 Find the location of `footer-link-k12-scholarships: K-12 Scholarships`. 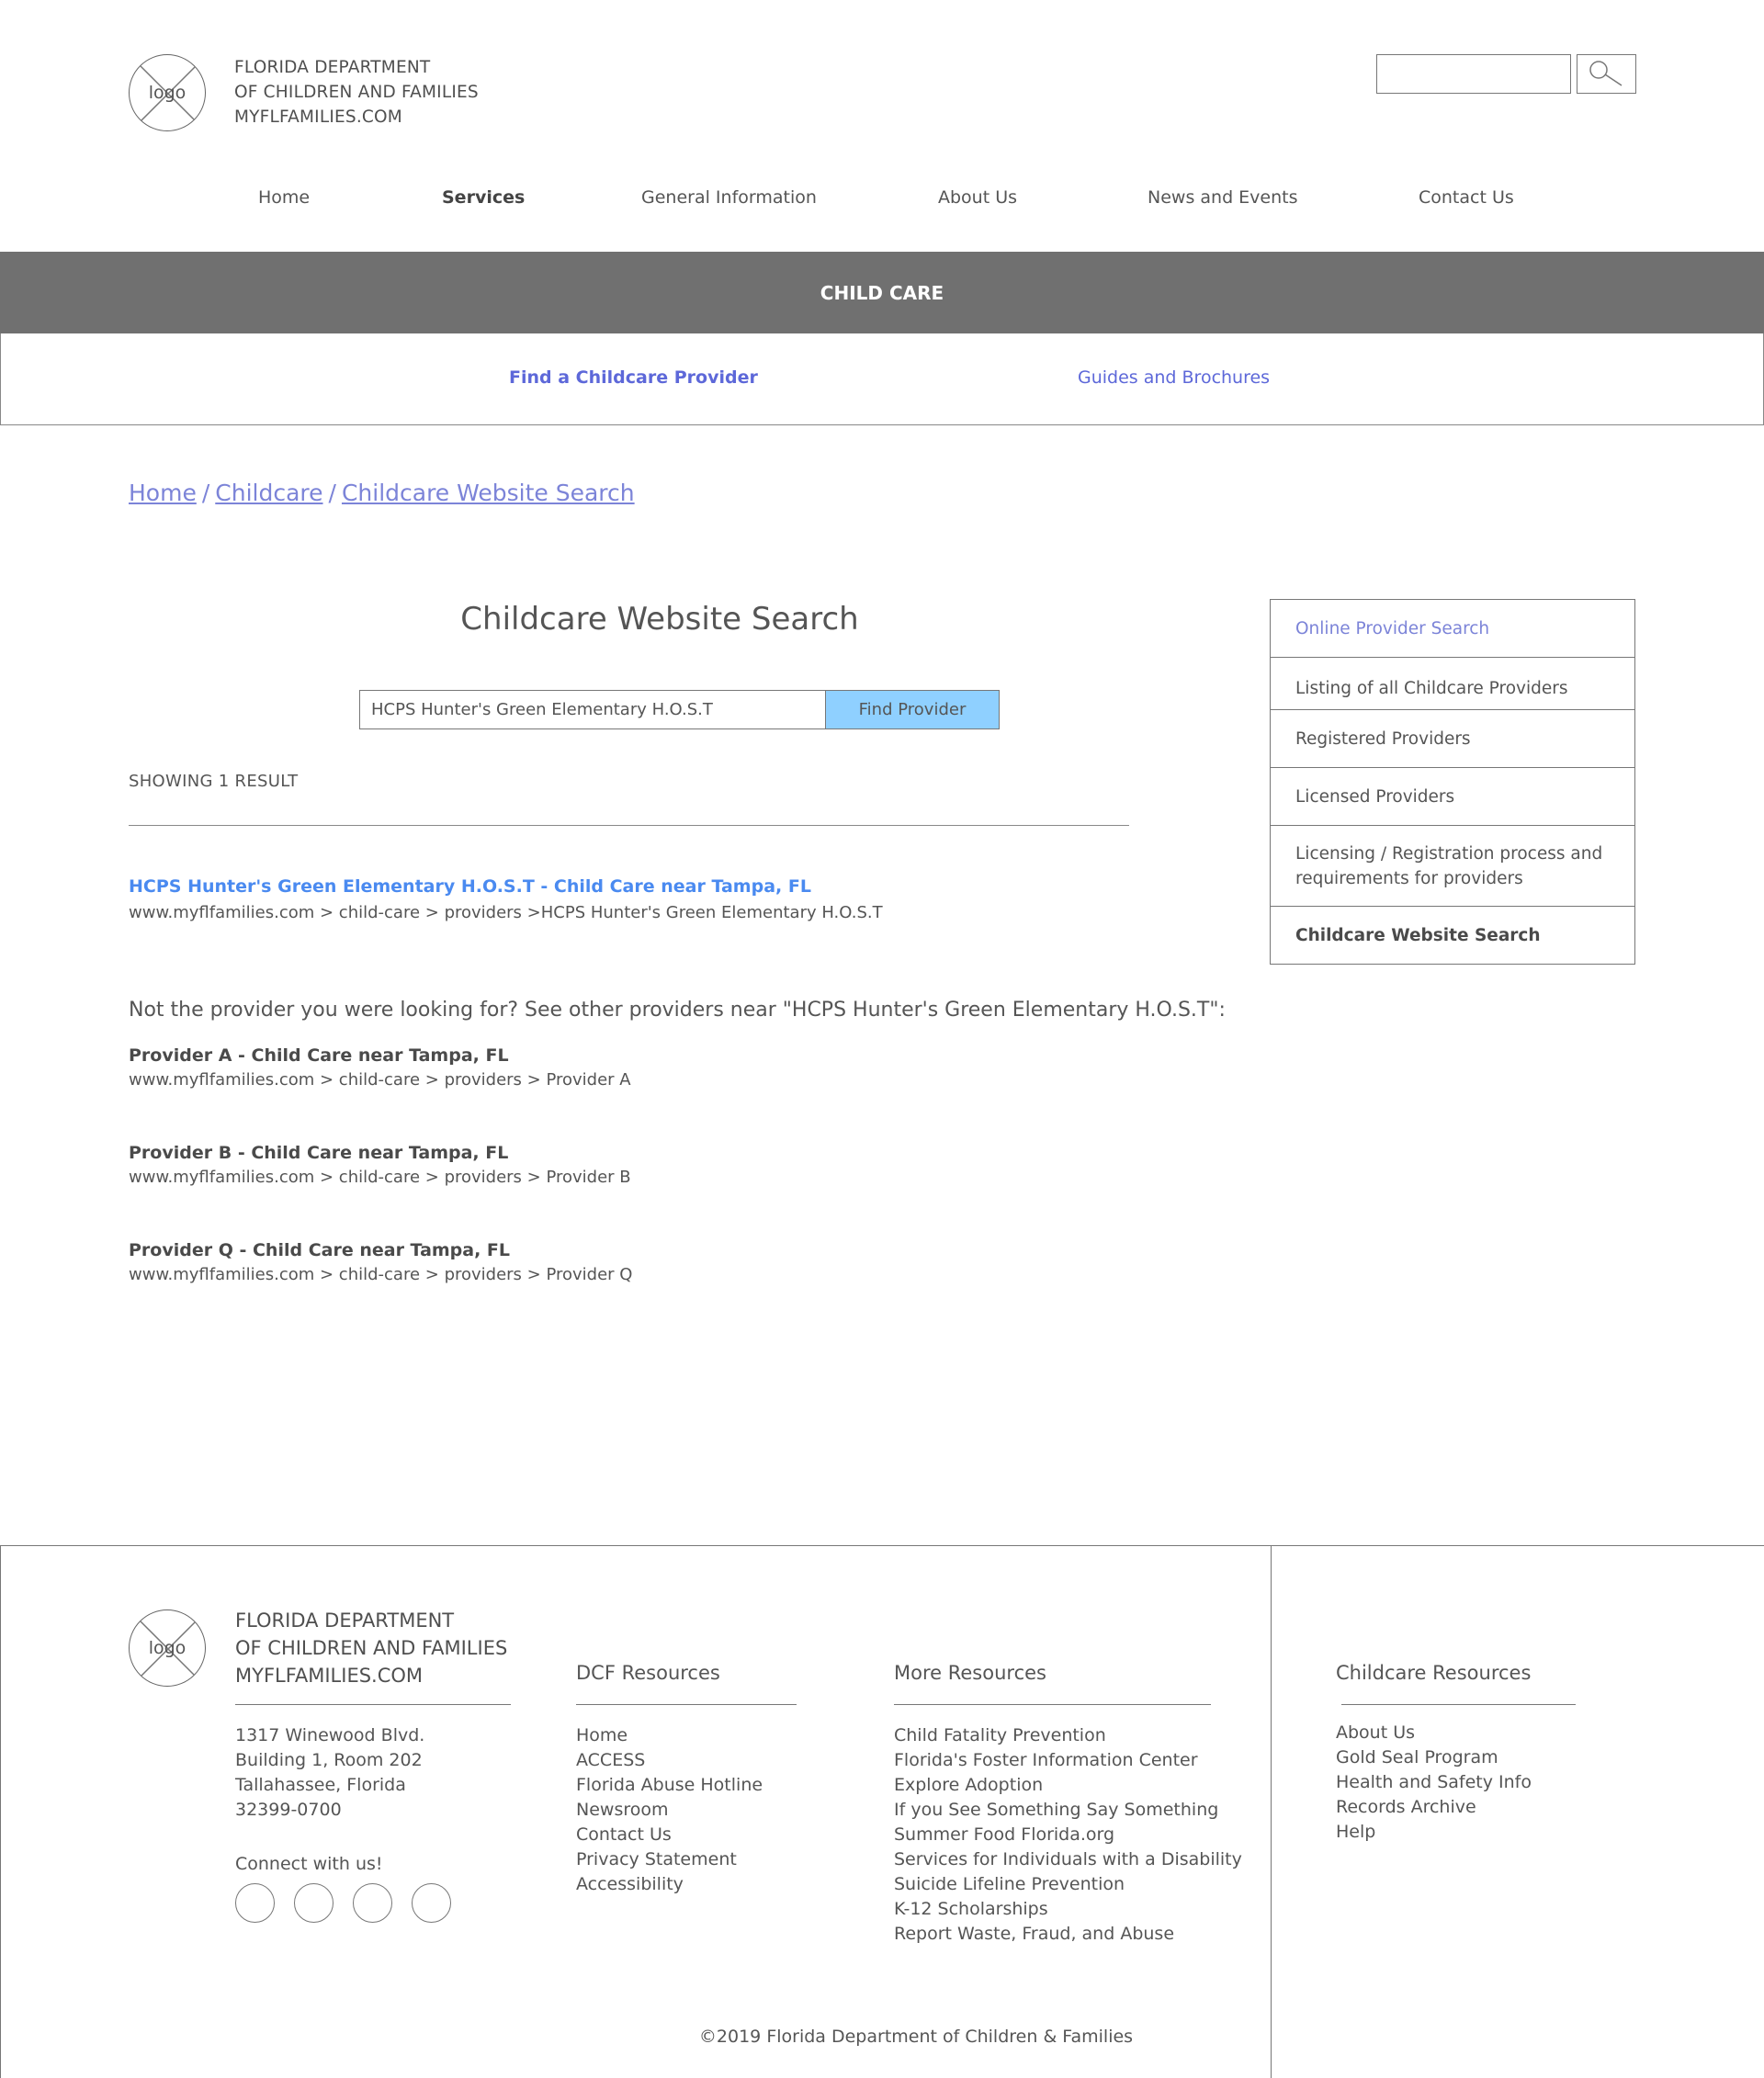

footer-link-k12-scholarships: K-12 Scholarships is located at coordinates (1068, 1909).